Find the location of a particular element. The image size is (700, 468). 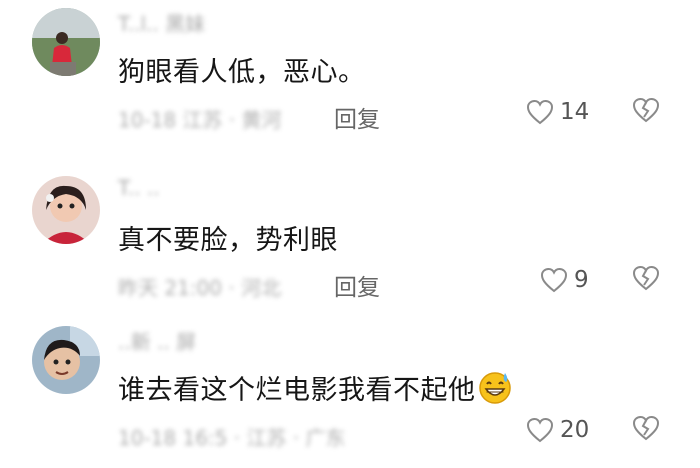

comment-text-content: 谁去看这个烂电影我看不起他 is located at coordinates (297, 390).